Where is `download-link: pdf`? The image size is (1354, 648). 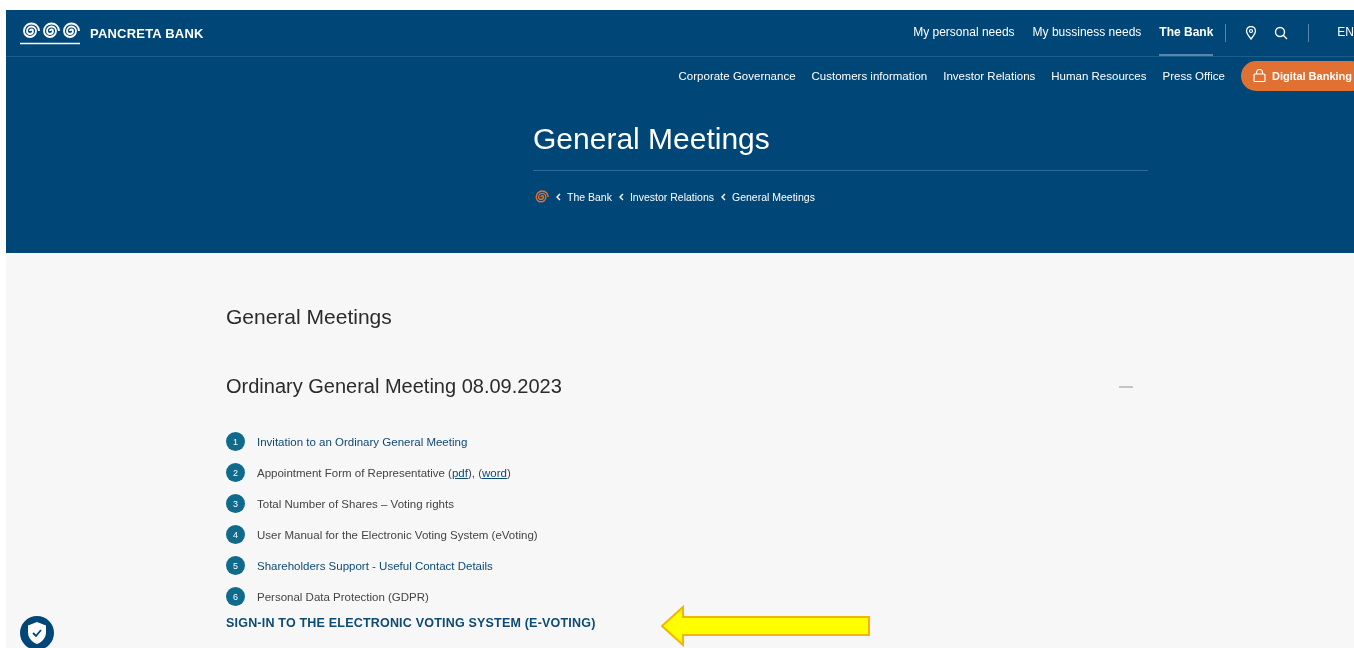
download-link: pdf is located at coordinates (459, 472).